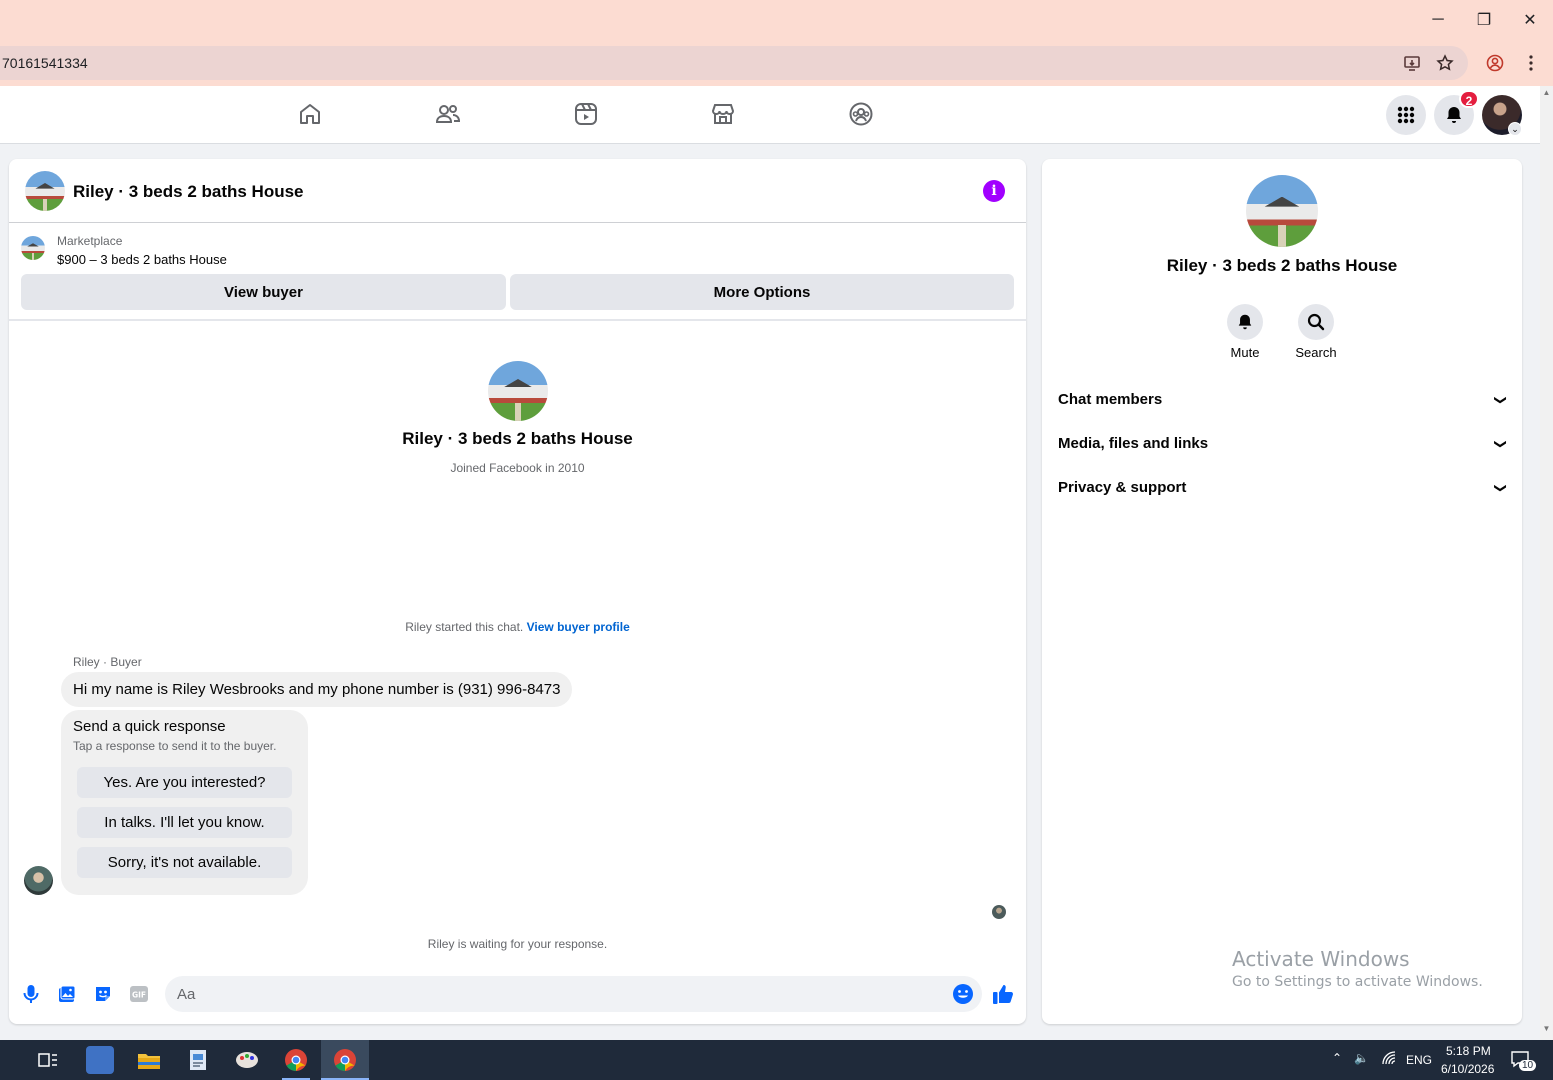 Image resolution: width=1553 pixels, height=1080 pixels. What do you see at coordinates (1467, 1069) in the screenshot?
I see `clock-date: 6/10/2026` at bounding box center [1467, 1069].